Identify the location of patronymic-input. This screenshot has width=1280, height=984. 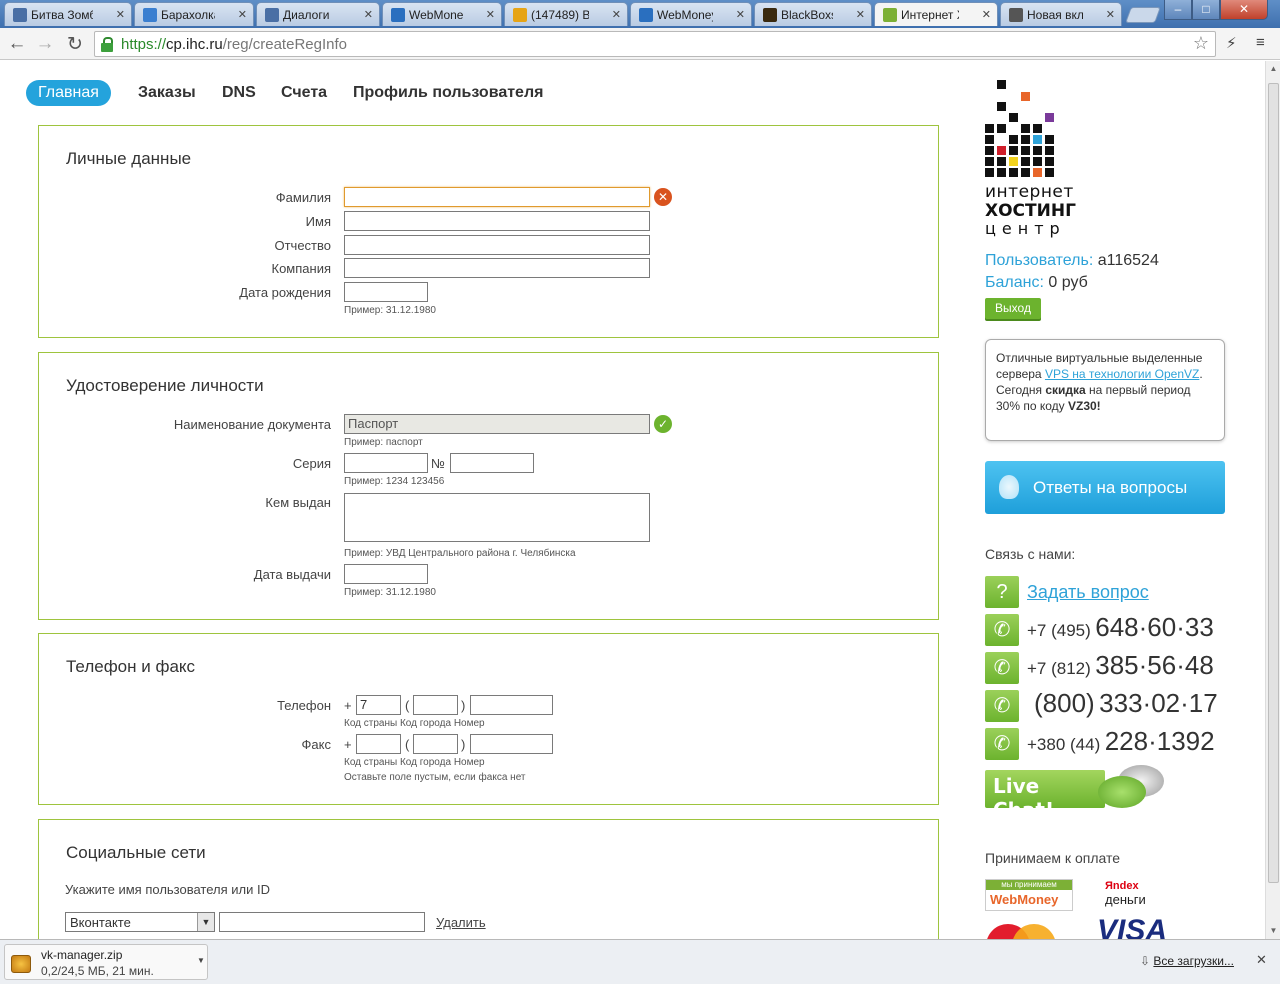
(497, 245).